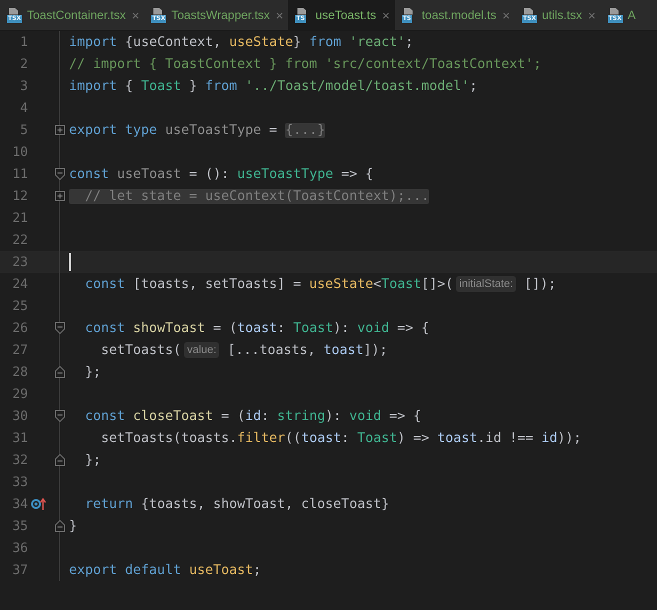 This screenshot has height=610, width=657. I want to click on code-string: '../Toast/model/toast.model', so click(357, 86).